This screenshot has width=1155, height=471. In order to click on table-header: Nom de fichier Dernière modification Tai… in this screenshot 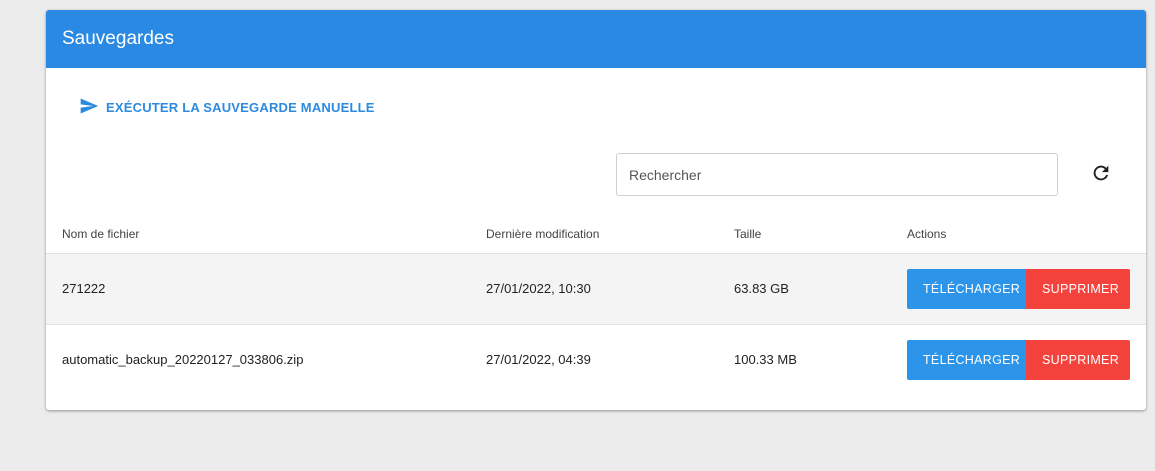, I will do `click(596, 234)`.